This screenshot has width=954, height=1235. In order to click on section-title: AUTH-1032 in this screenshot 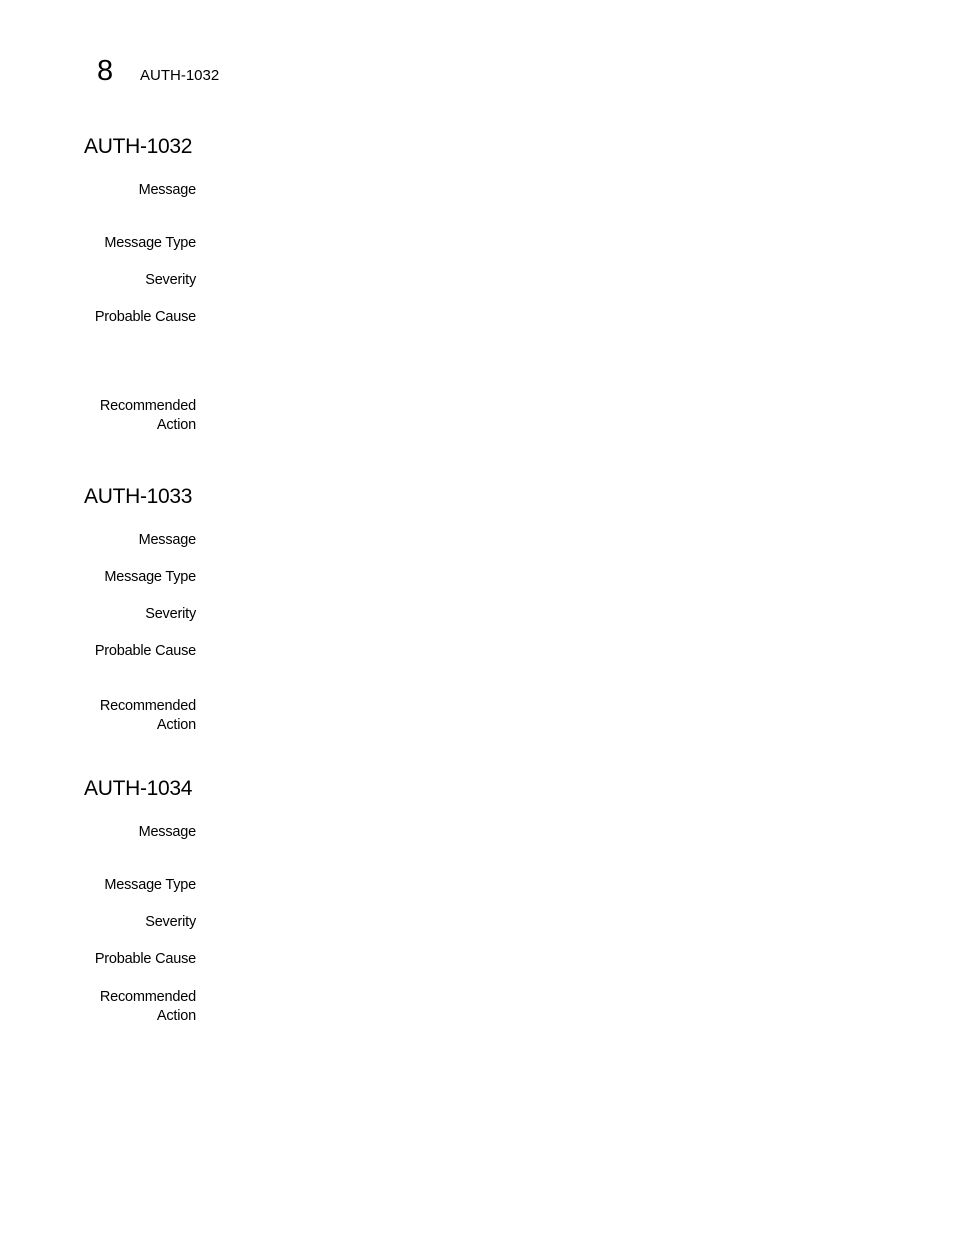, I will do `click(138, 146)`.